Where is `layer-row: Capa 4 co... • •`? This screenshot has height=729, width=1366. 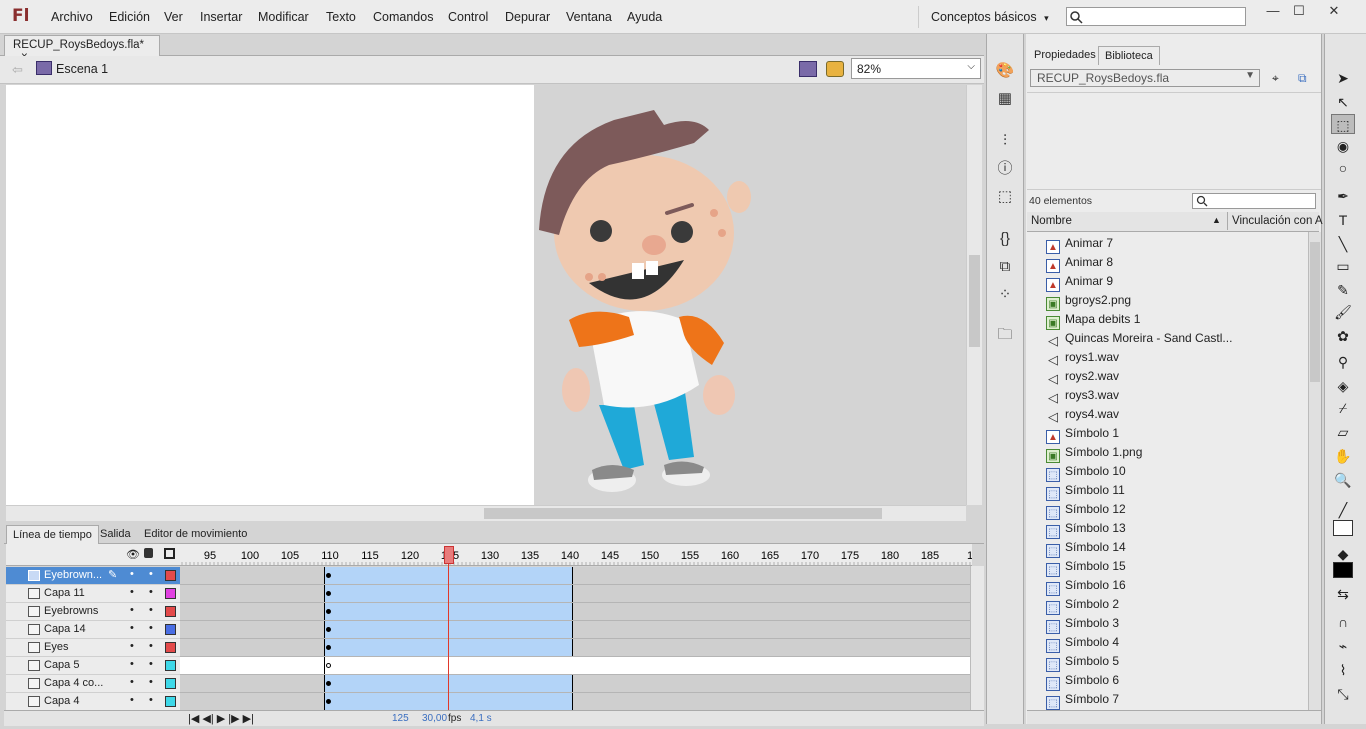
layer-row: Capa 4 co... • • is located at coordinates (93, 684).